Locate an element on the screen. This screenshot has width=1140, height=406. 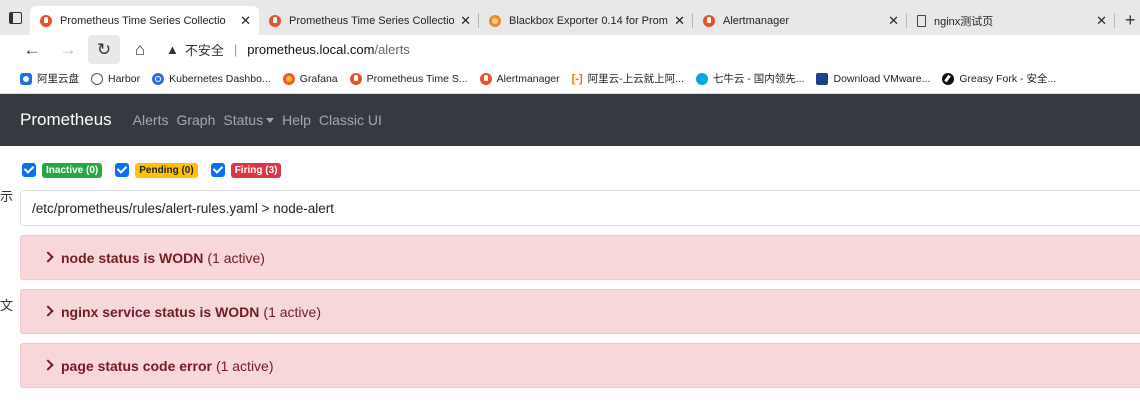
aliyun-icon: [-] is located at coordinates (577, 78).